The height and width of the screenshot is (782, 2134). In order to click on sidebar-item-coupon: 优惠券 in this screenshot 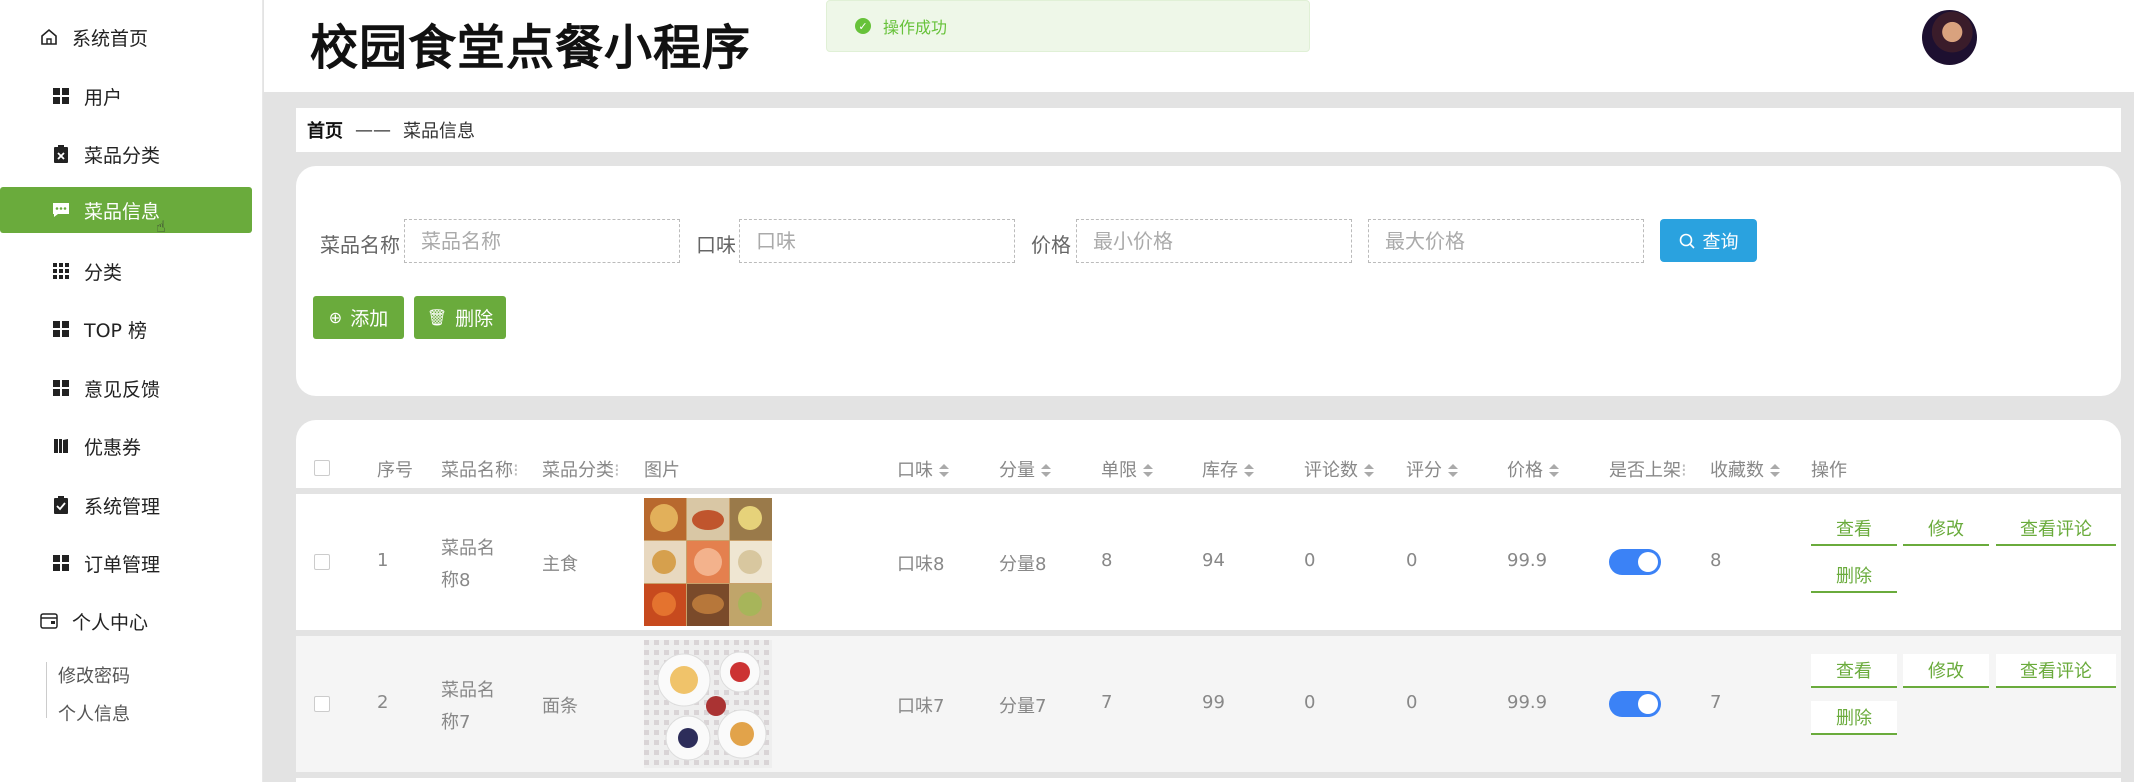, I will do `click(126, 446)`.